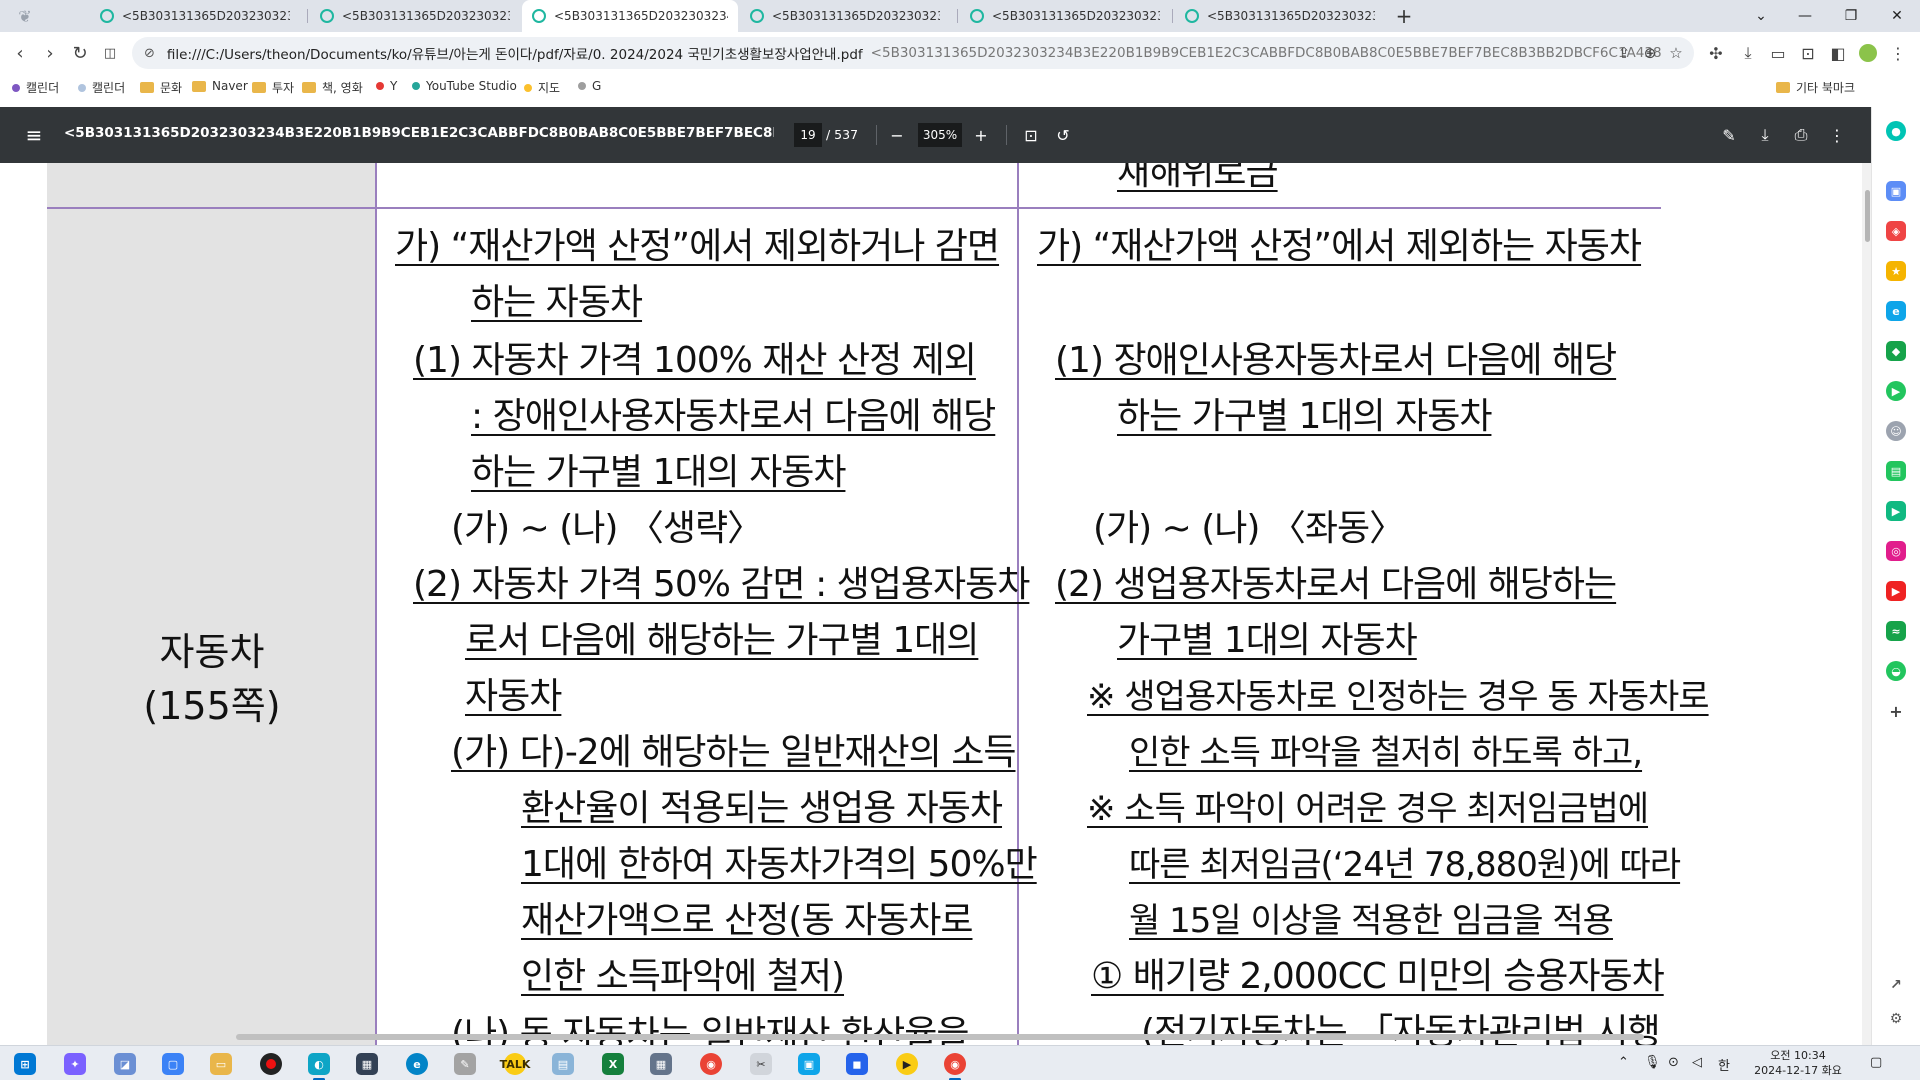  Describe the element at coordinates (1805, 16) in the screenshot. I see `minimize-button: —` at that location.